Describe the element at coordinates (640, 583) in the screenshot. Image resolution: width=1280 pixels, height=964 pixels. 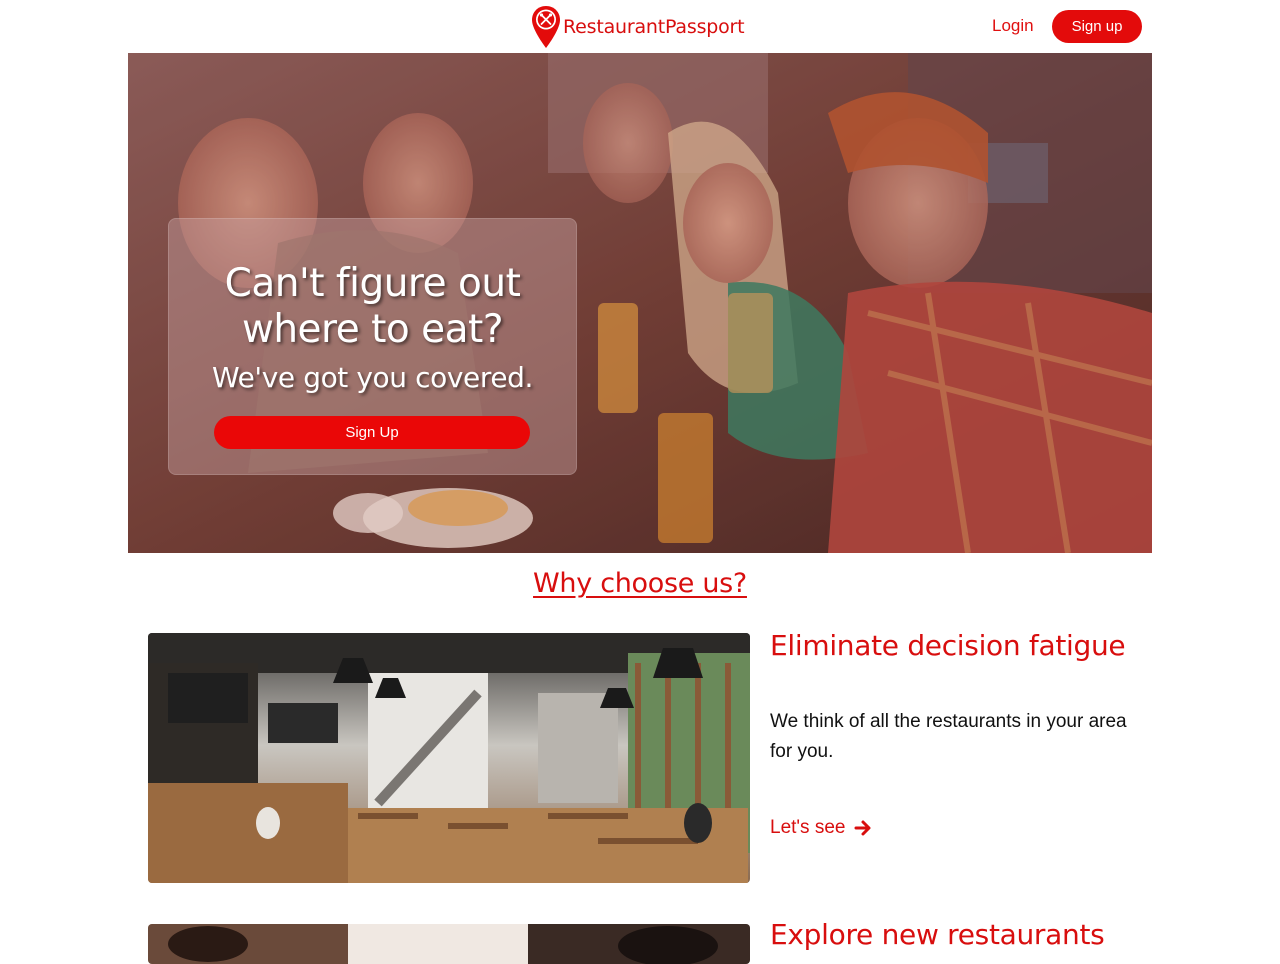
I see `why-choose-us-heading: Why choose us?` at that location.